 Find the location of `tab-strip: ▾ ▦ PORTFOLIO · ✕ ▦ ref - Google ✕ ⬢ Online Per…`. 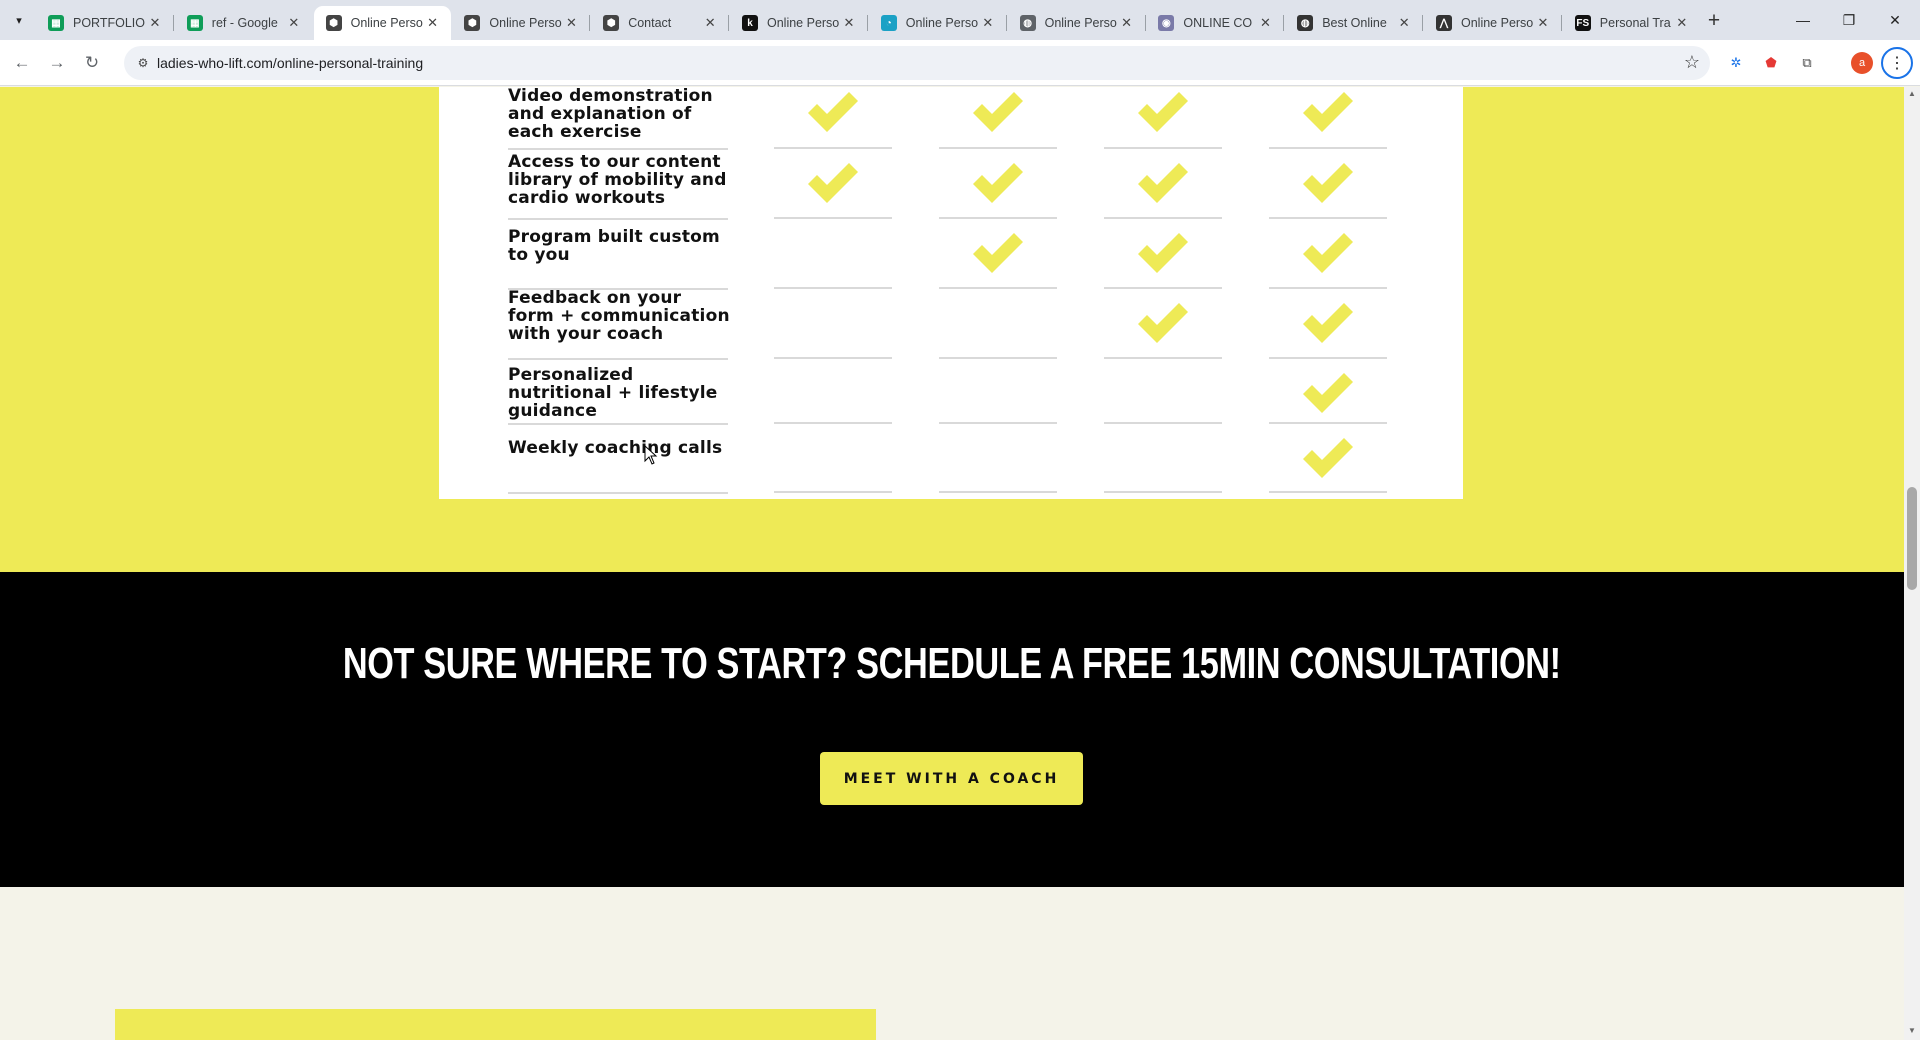

tab-strip: ▾ ▦ PORTFOLIO · ✕ ▦ ref - Google ✕ ⬢ Online Per… is located at coordinates (960, 20).